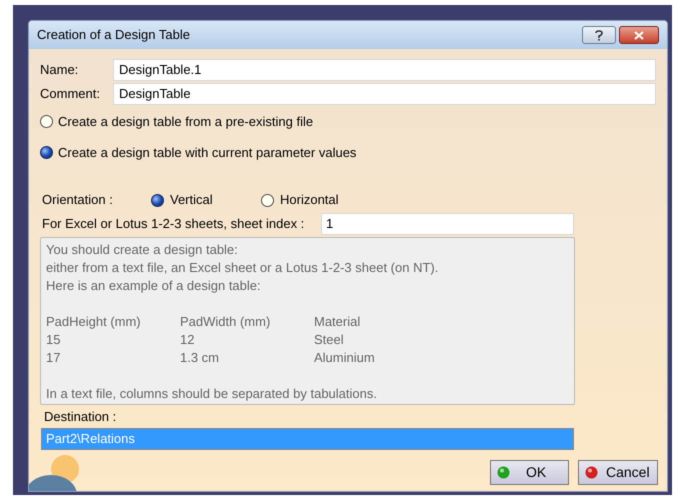 This screenshot has width=689, height=498. Describe the element at coordinates (337, 321) in the screenshot. I see `example-cell: Material` at that location.